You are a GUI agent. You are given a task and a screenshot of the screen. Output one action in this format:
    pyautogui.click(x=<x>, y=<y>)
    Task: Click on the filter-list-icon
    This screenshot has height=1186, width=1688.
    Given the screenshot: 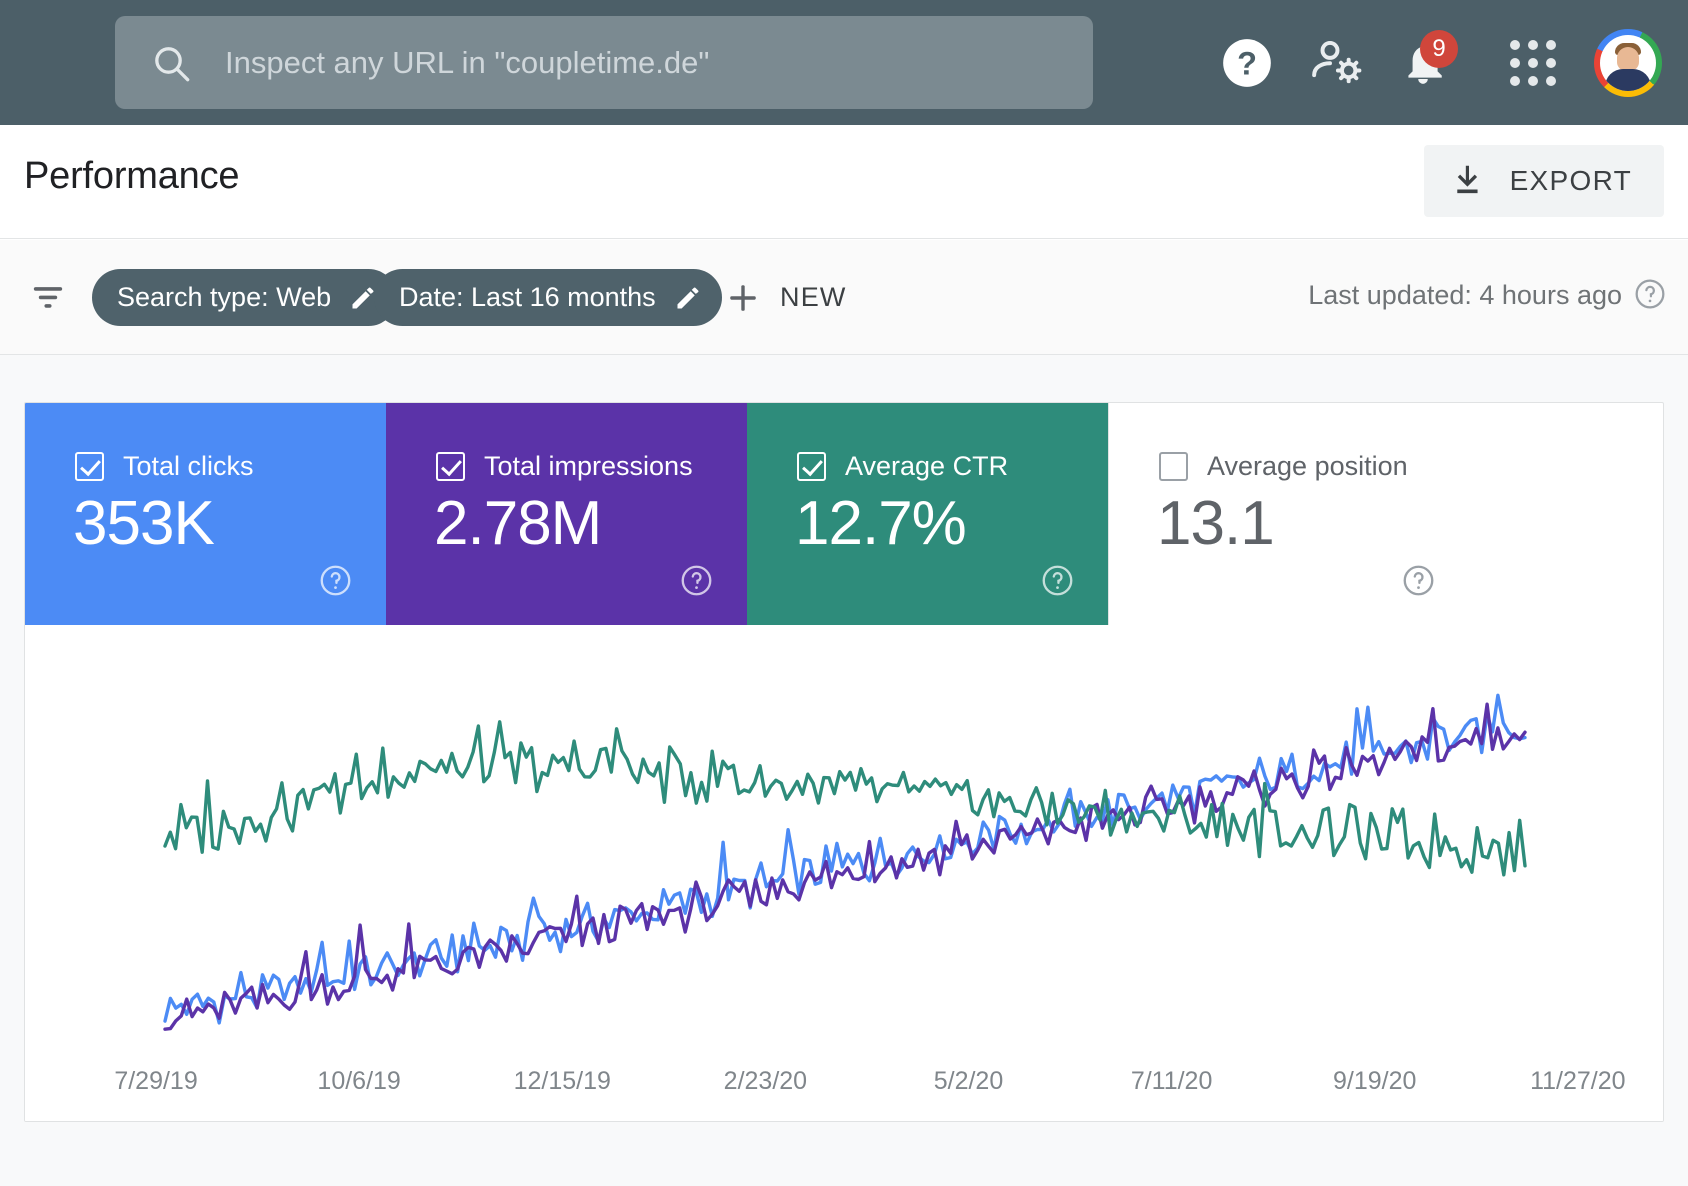 What is the action you would take?
    pyautogui.click(x=48, y=297)
    